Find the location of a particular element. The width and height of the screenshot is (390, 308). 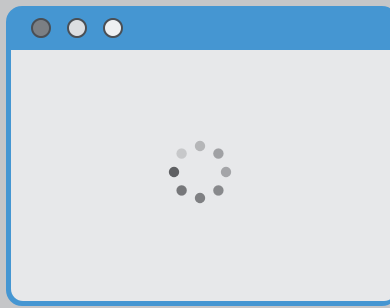

minimize-button is located at coordinates (77, 28).